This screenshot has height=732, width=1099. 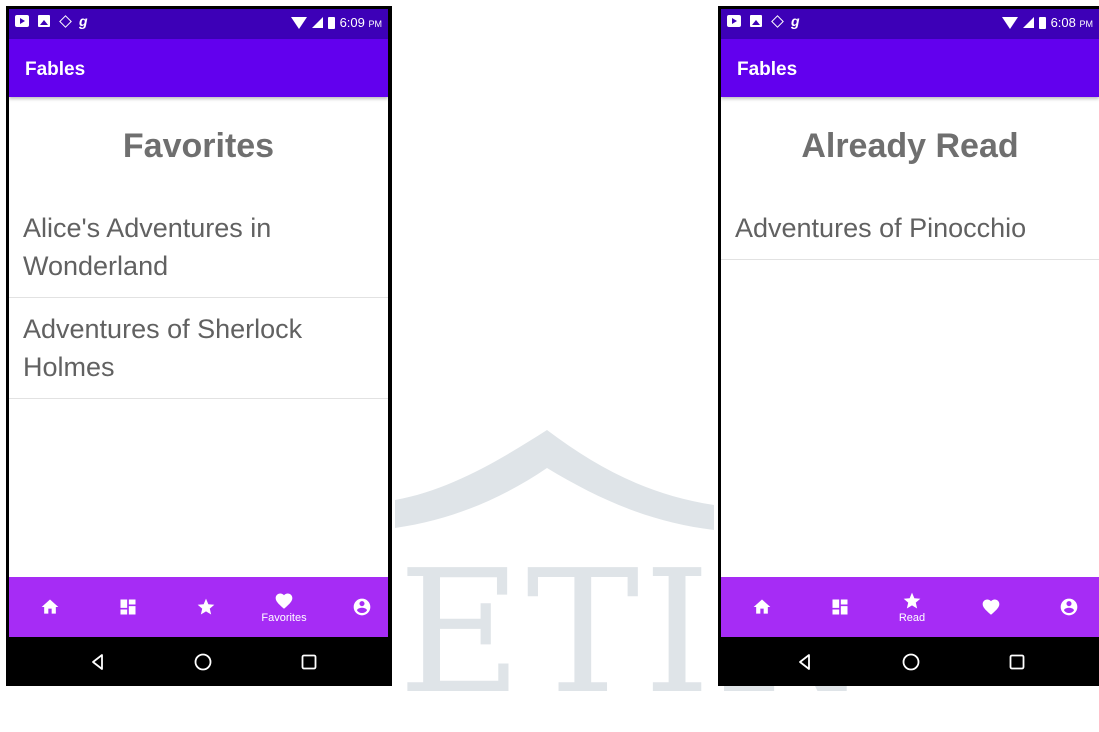 What do you see at coordinates (910, 146) in the screenshot?
I see `page-title: Already Read` at bounding box center [910, 146].